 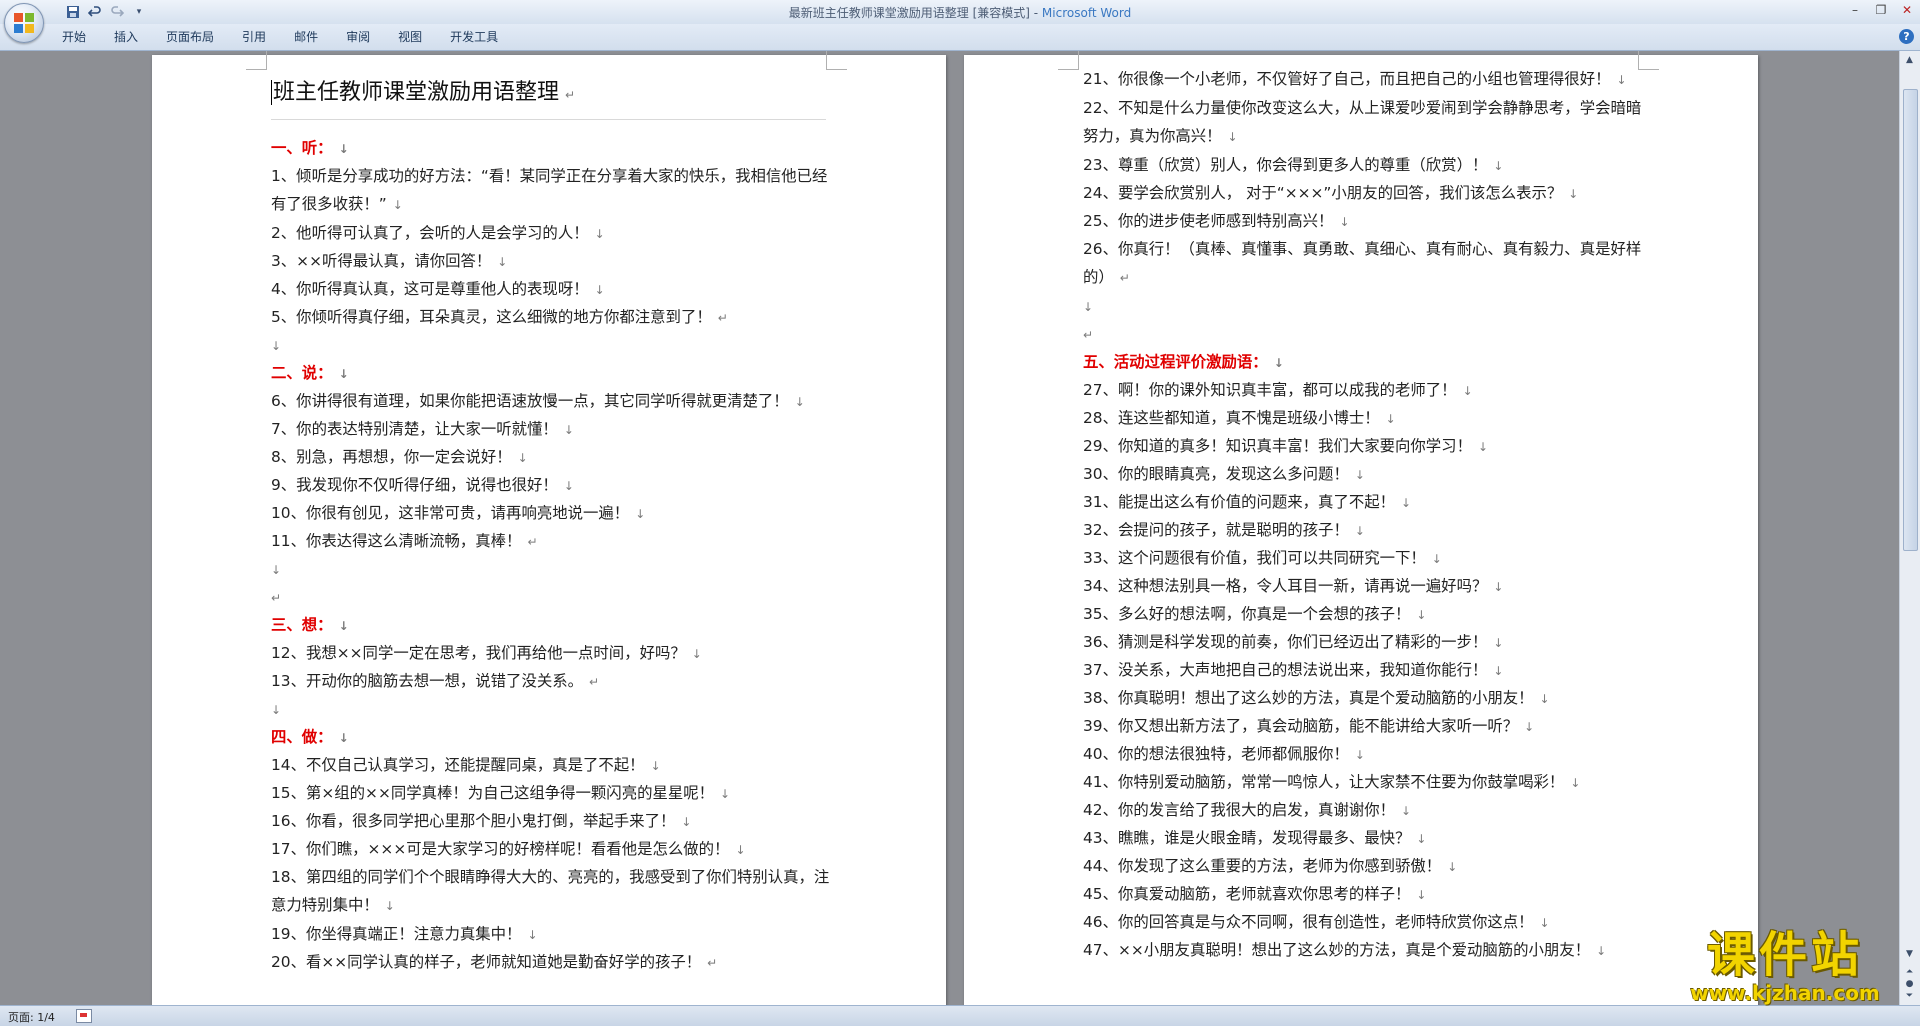 I want to click on status-bar: 页面: 1/4, so click(x=960, y=1015).